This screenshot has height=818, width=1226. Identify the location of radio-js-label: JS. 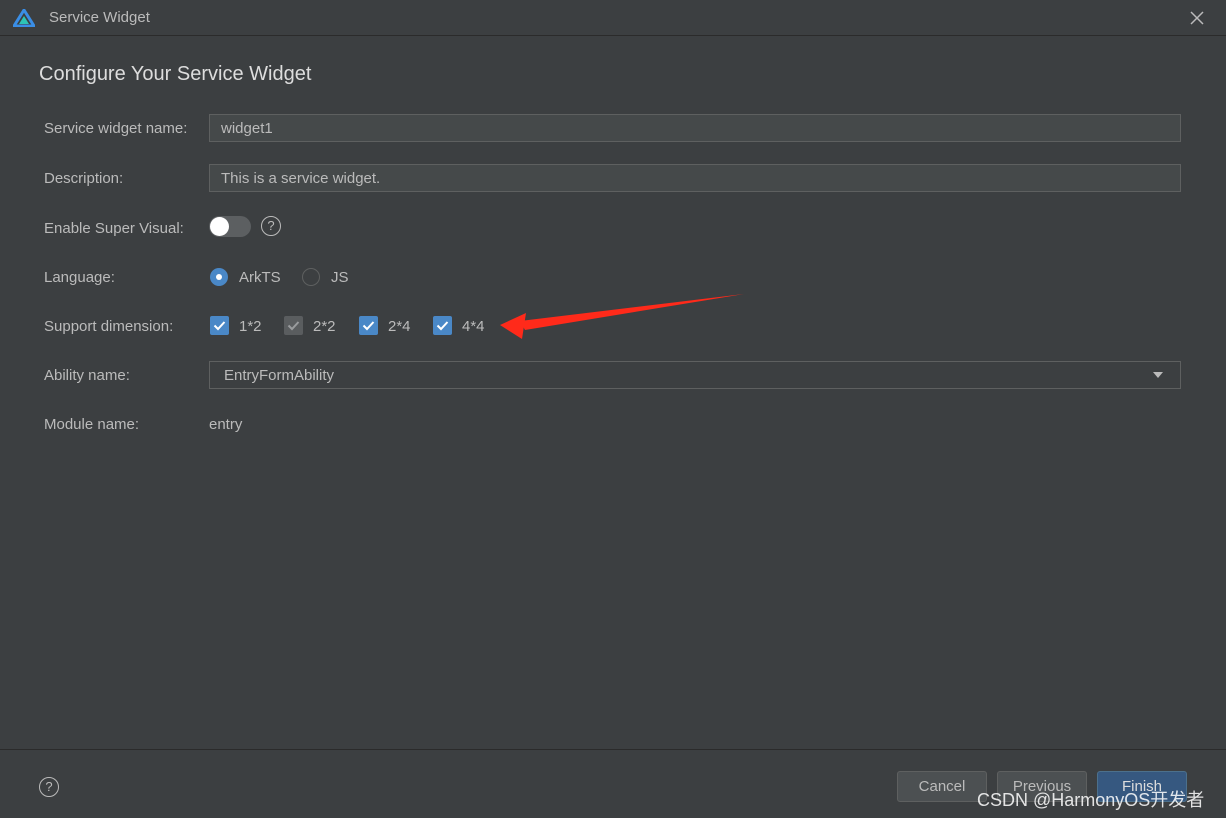
(340, 277).